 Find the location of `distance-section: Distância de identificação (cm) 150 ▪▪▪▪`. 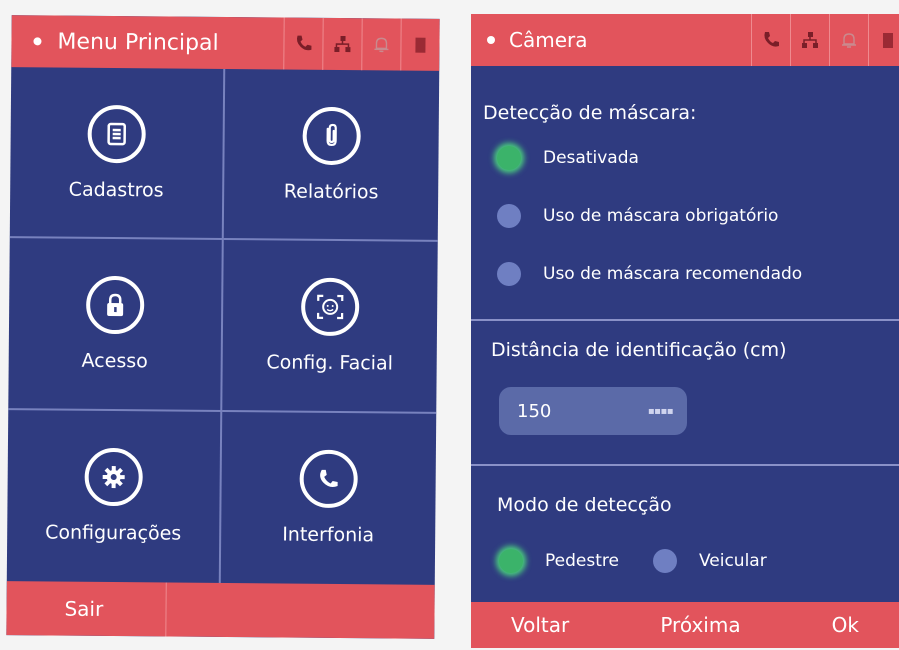

distance-section: Distância de identificação (cm) 150 ▪▪▪▪ is located at coordinates (685, 392).